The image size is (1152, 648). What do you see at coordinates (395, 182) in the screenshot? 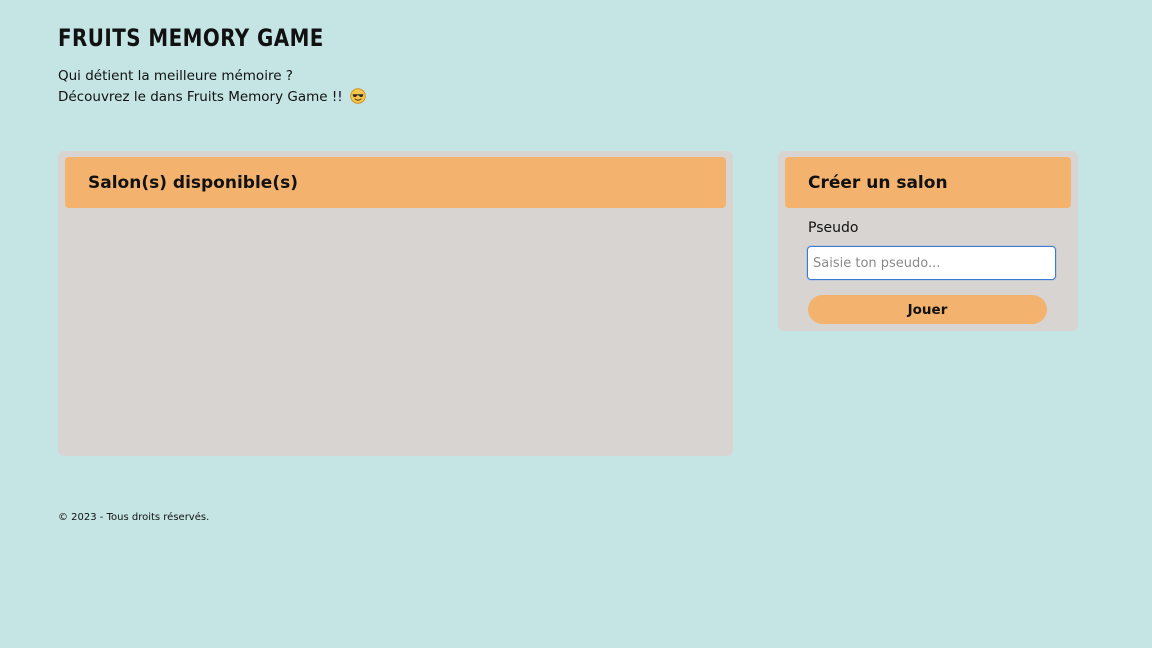
I see `rooms-panel-header: Salon(s) disponible(s)` at bounding box center [395, 182].